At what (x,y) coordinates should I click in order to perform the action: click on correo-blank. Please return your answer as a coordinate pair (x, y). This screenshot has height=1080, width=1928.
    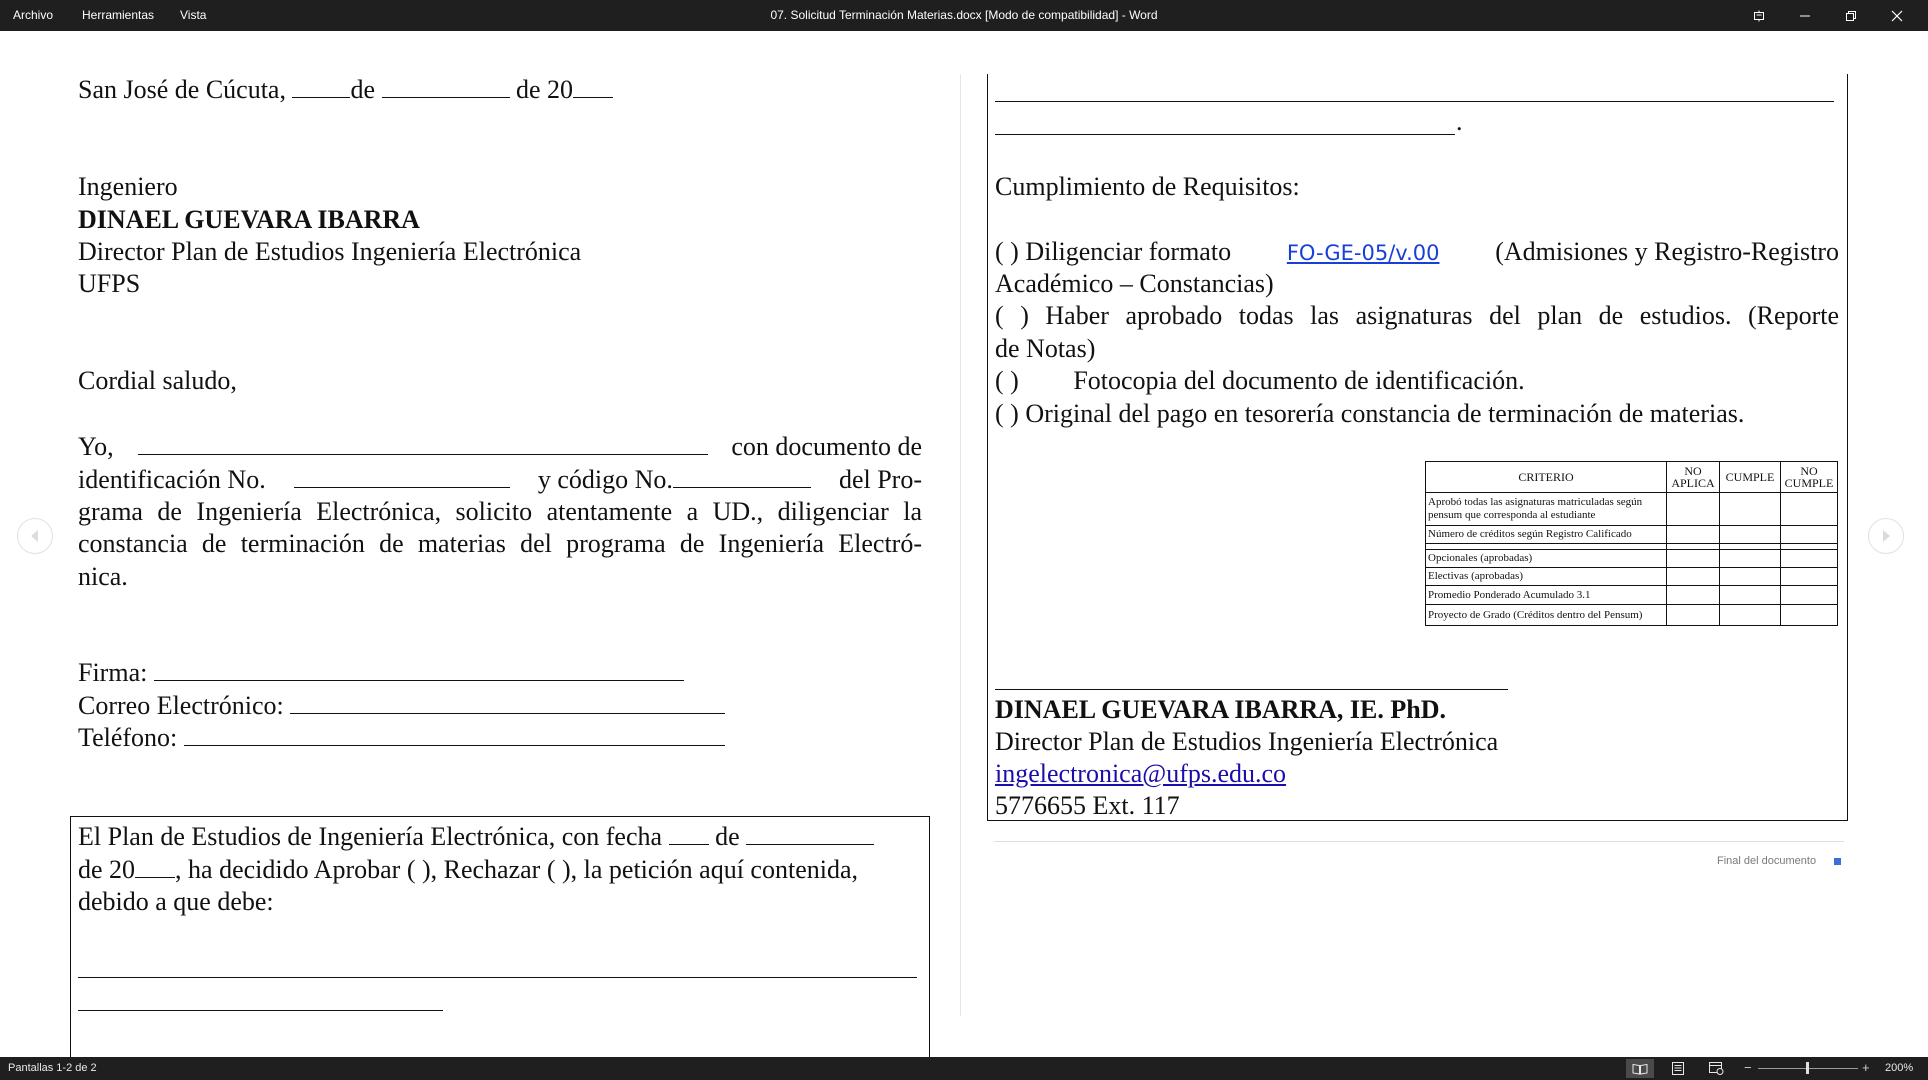
    Looking at the image, I should click on (508, 702).